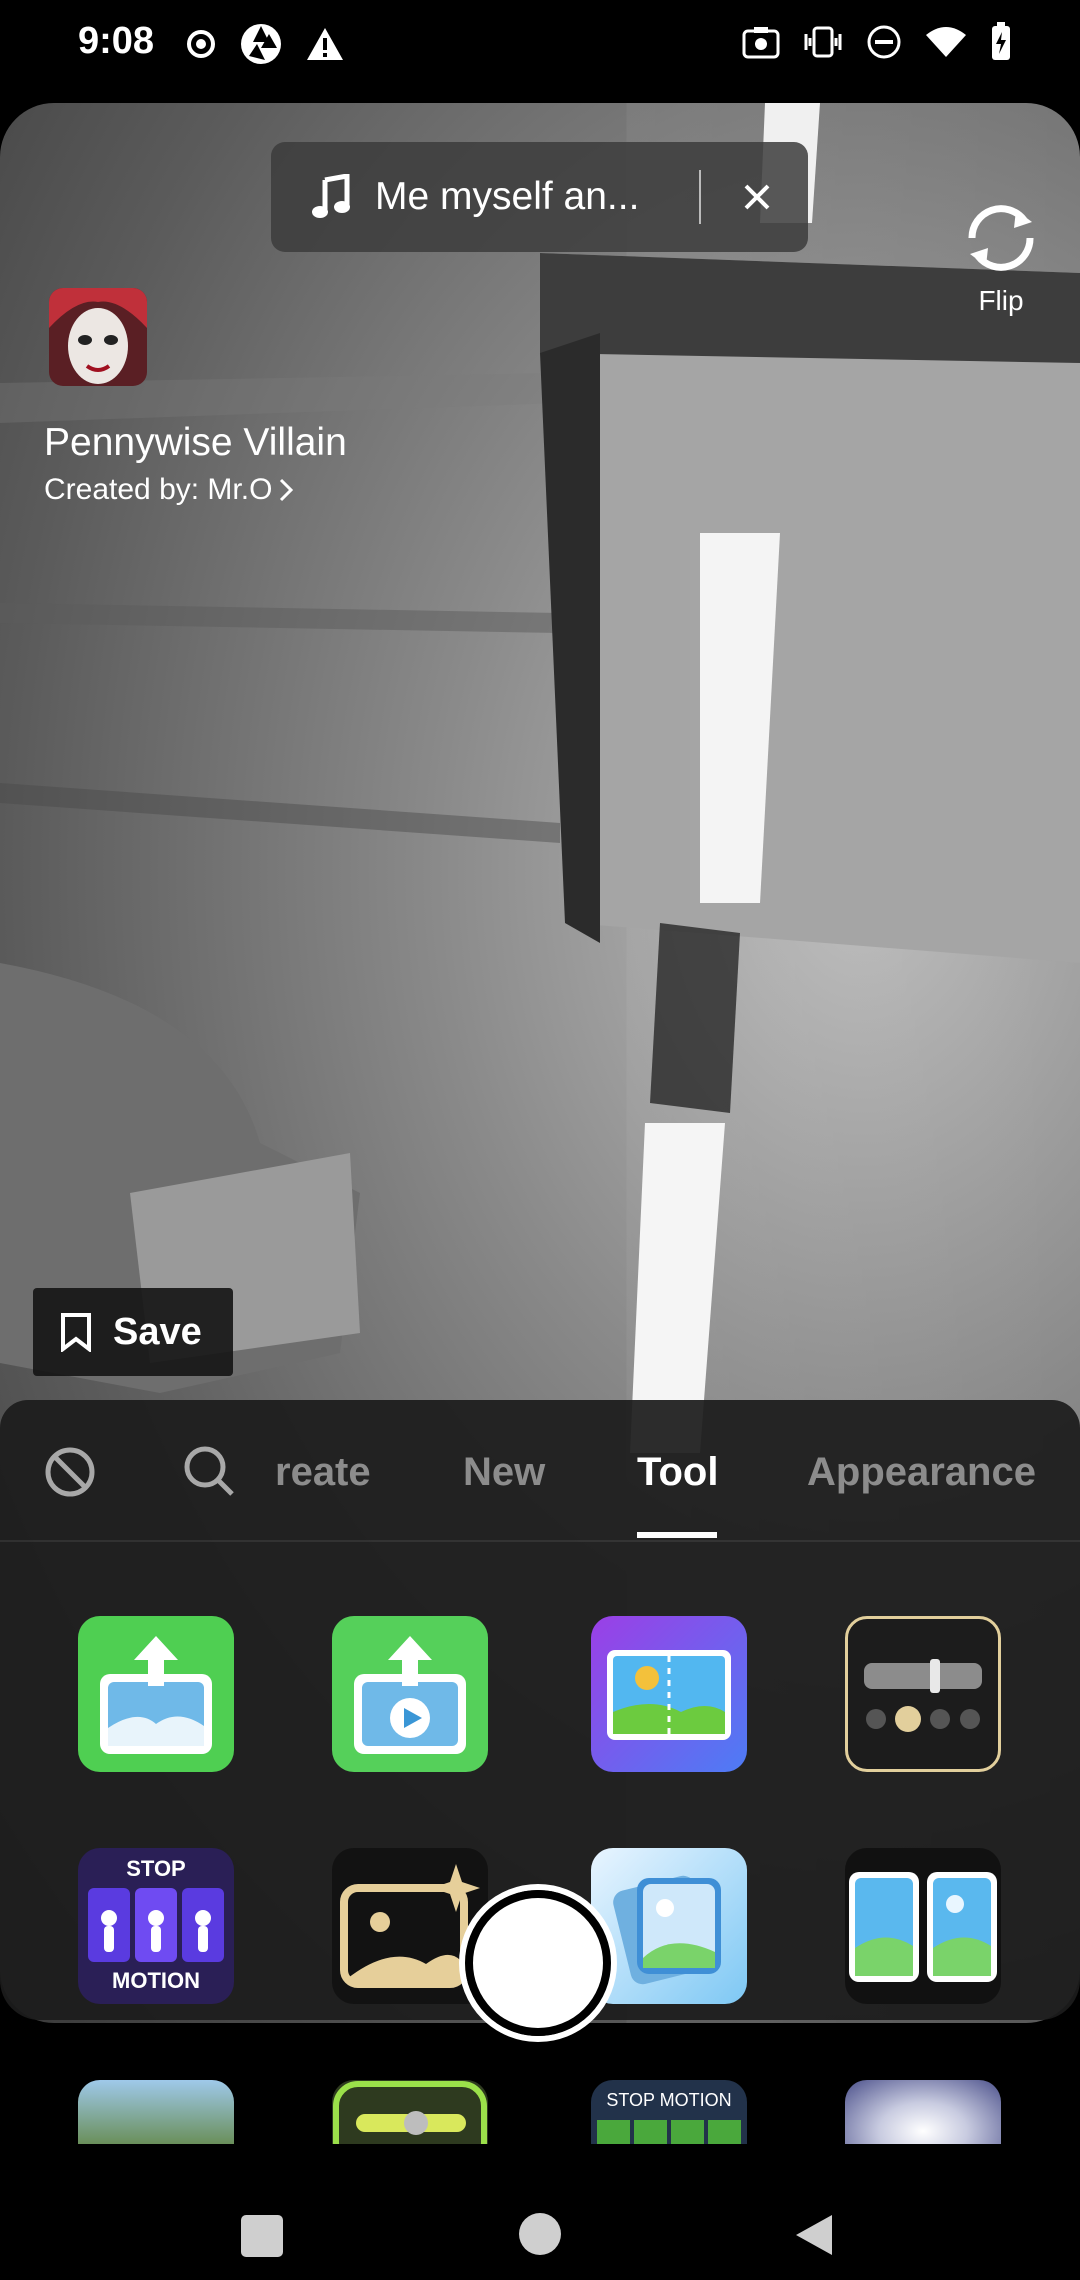  What do you see at coordinates (921, 1472) in the screenshot?
I see `tab-appearance: Appearance` at bounding box center [921, 1472].